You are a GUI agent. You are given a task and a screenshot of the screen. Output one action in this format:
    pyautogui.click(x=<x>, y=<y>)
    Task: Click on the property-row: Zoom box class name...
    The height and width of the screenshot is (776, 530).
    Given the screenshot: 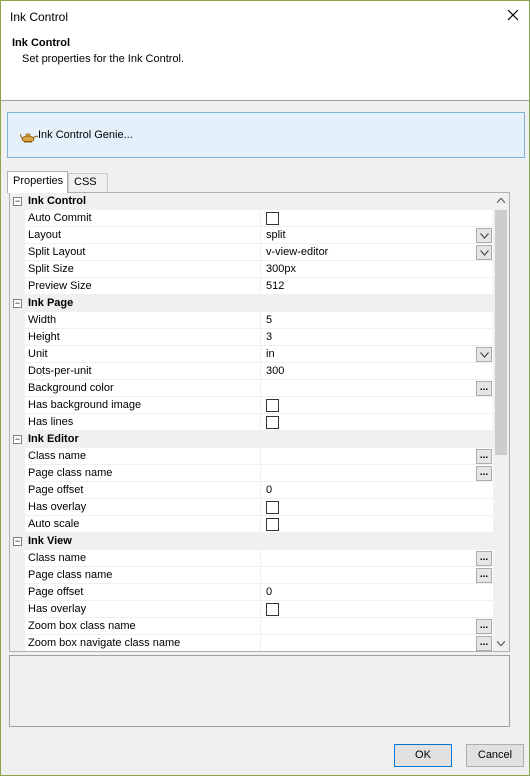 What is the action you would take?
    pyautogui.click(x=252, y=626)
    